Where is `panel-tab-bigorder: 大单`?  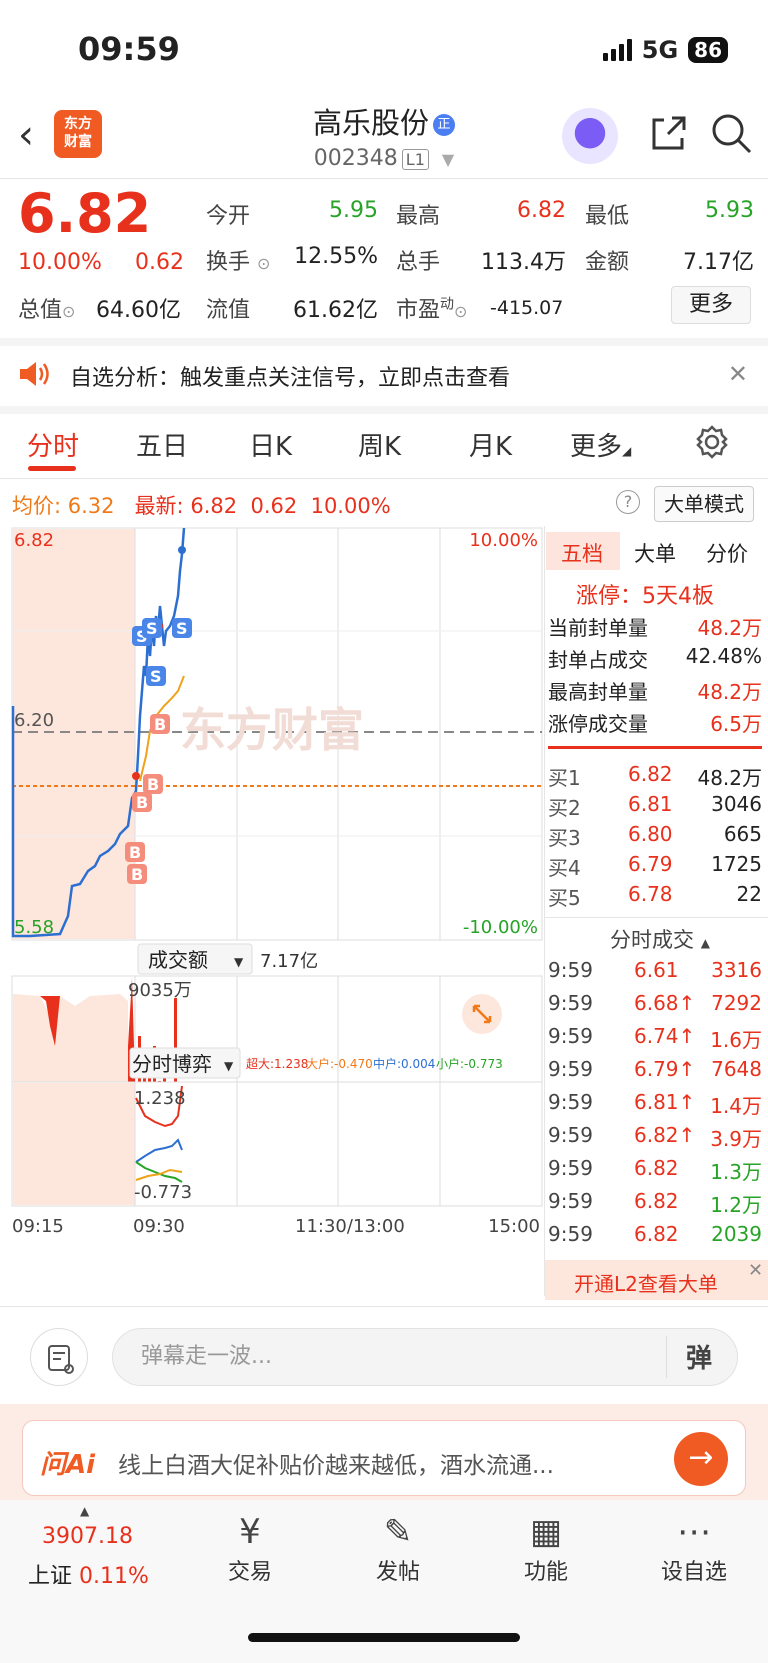
panel-tab-bigorder: 大单 is located at coordinates (655, 553).